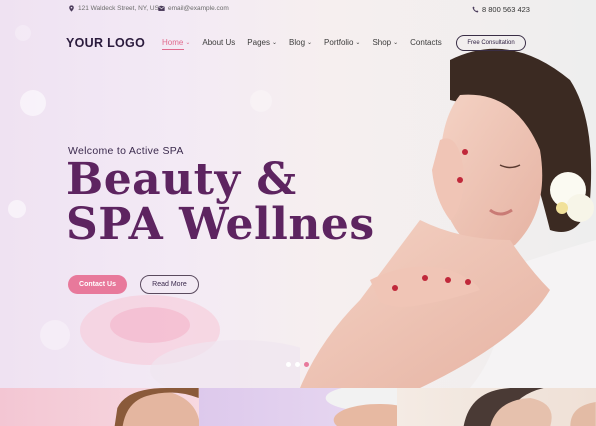 This screenshot has height=426, width=596. I want to click on email-text: email@example.com, so click(198, 8).